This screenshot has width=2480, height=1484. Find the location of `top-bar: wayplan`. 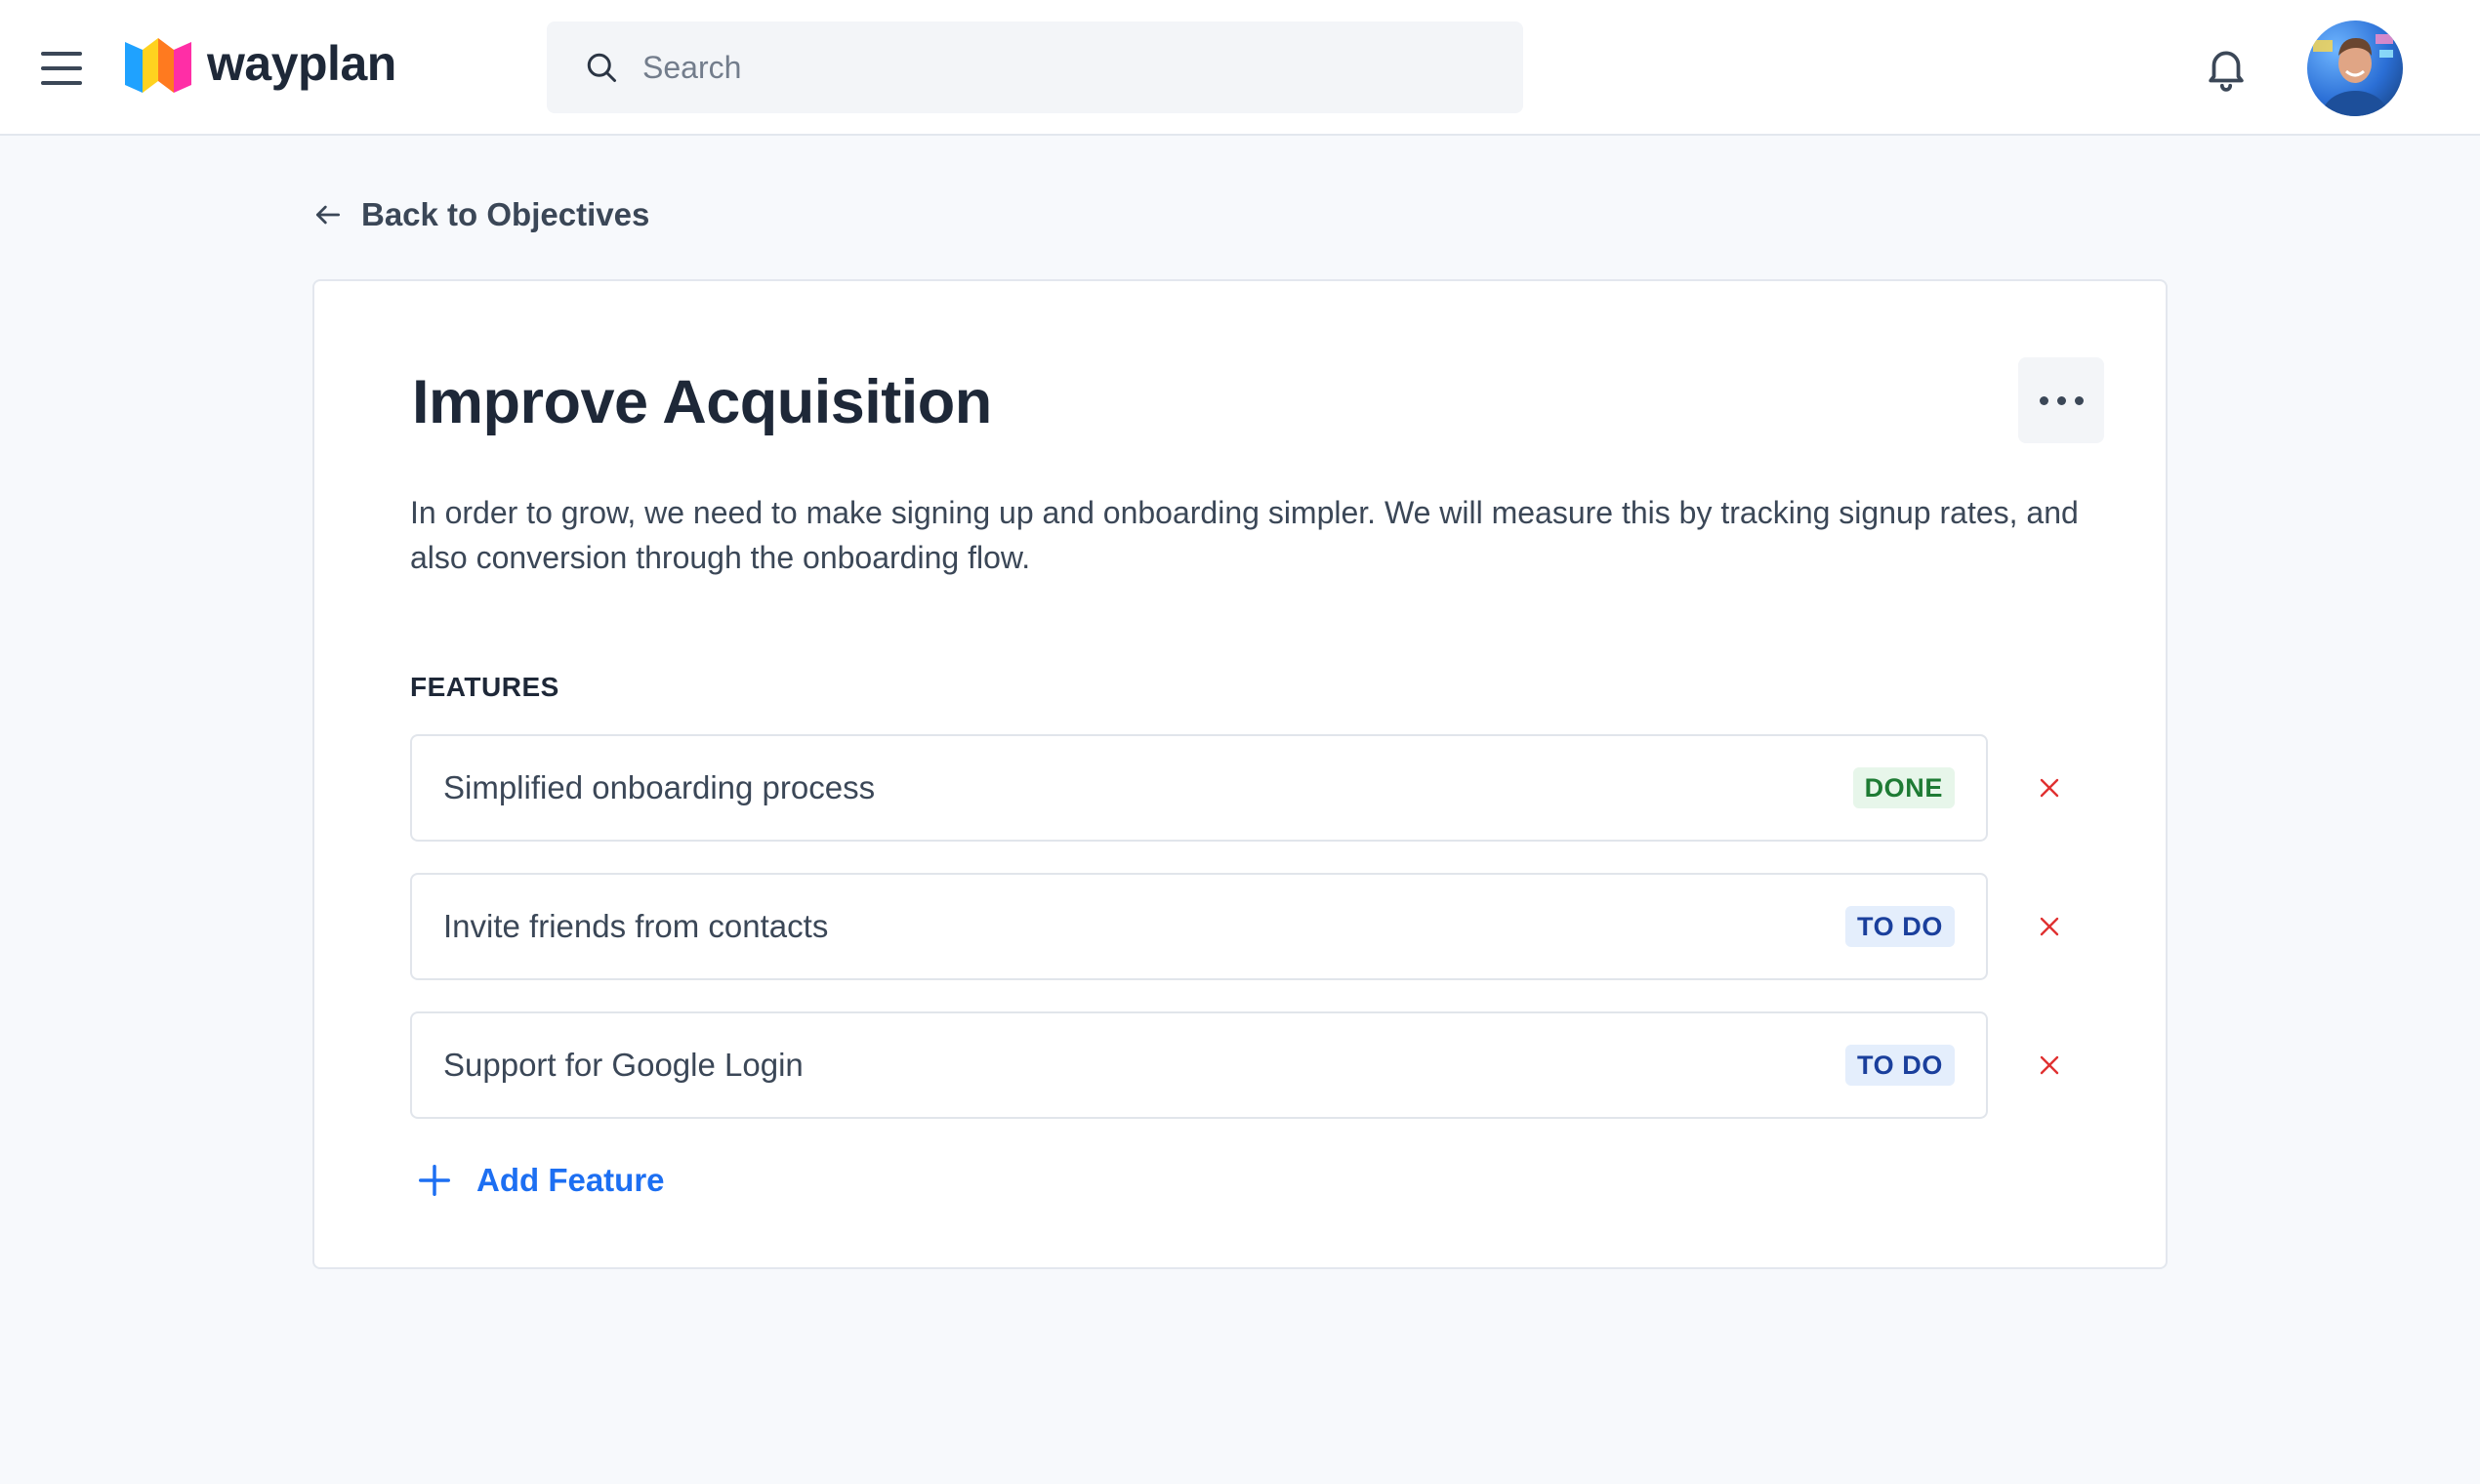

top-bar: wayplan is located at coordinates (1240, 68).